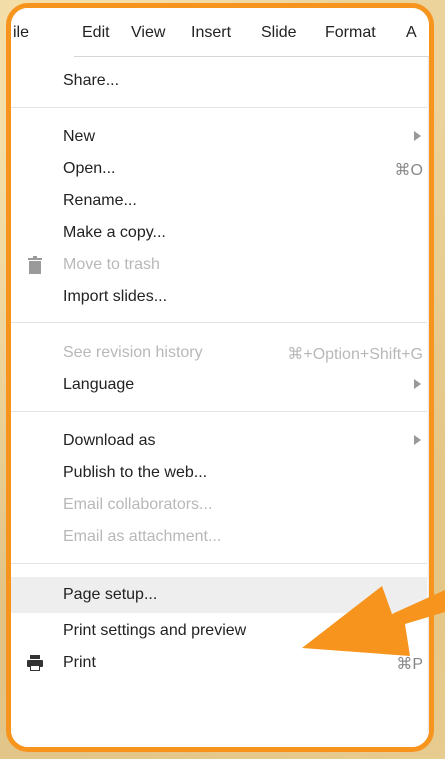  Describe the element at coordinates (355, 354) in the screenshot. I see `shortcut-label: ⌘+Option+Shift+G` at that location.